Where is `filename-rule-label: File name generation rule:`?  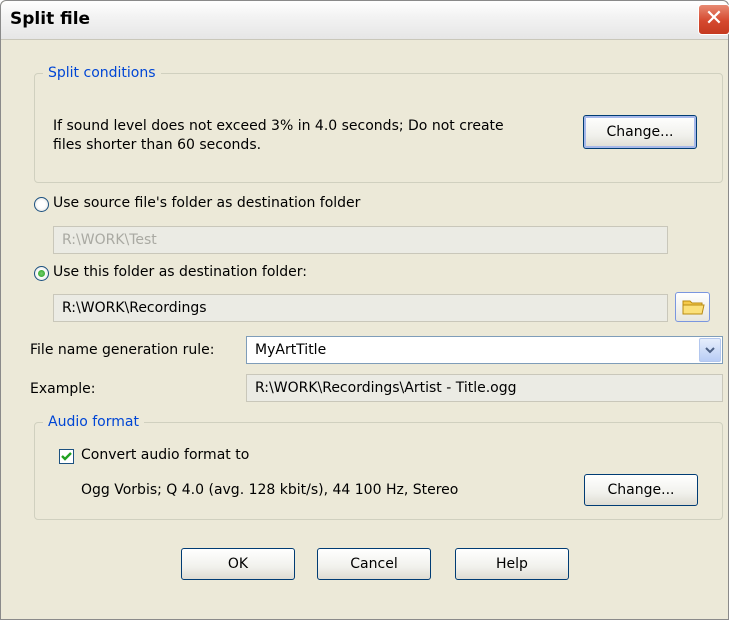 filename-rule-label: File name generation rule: is located at coordinates (122, 350).